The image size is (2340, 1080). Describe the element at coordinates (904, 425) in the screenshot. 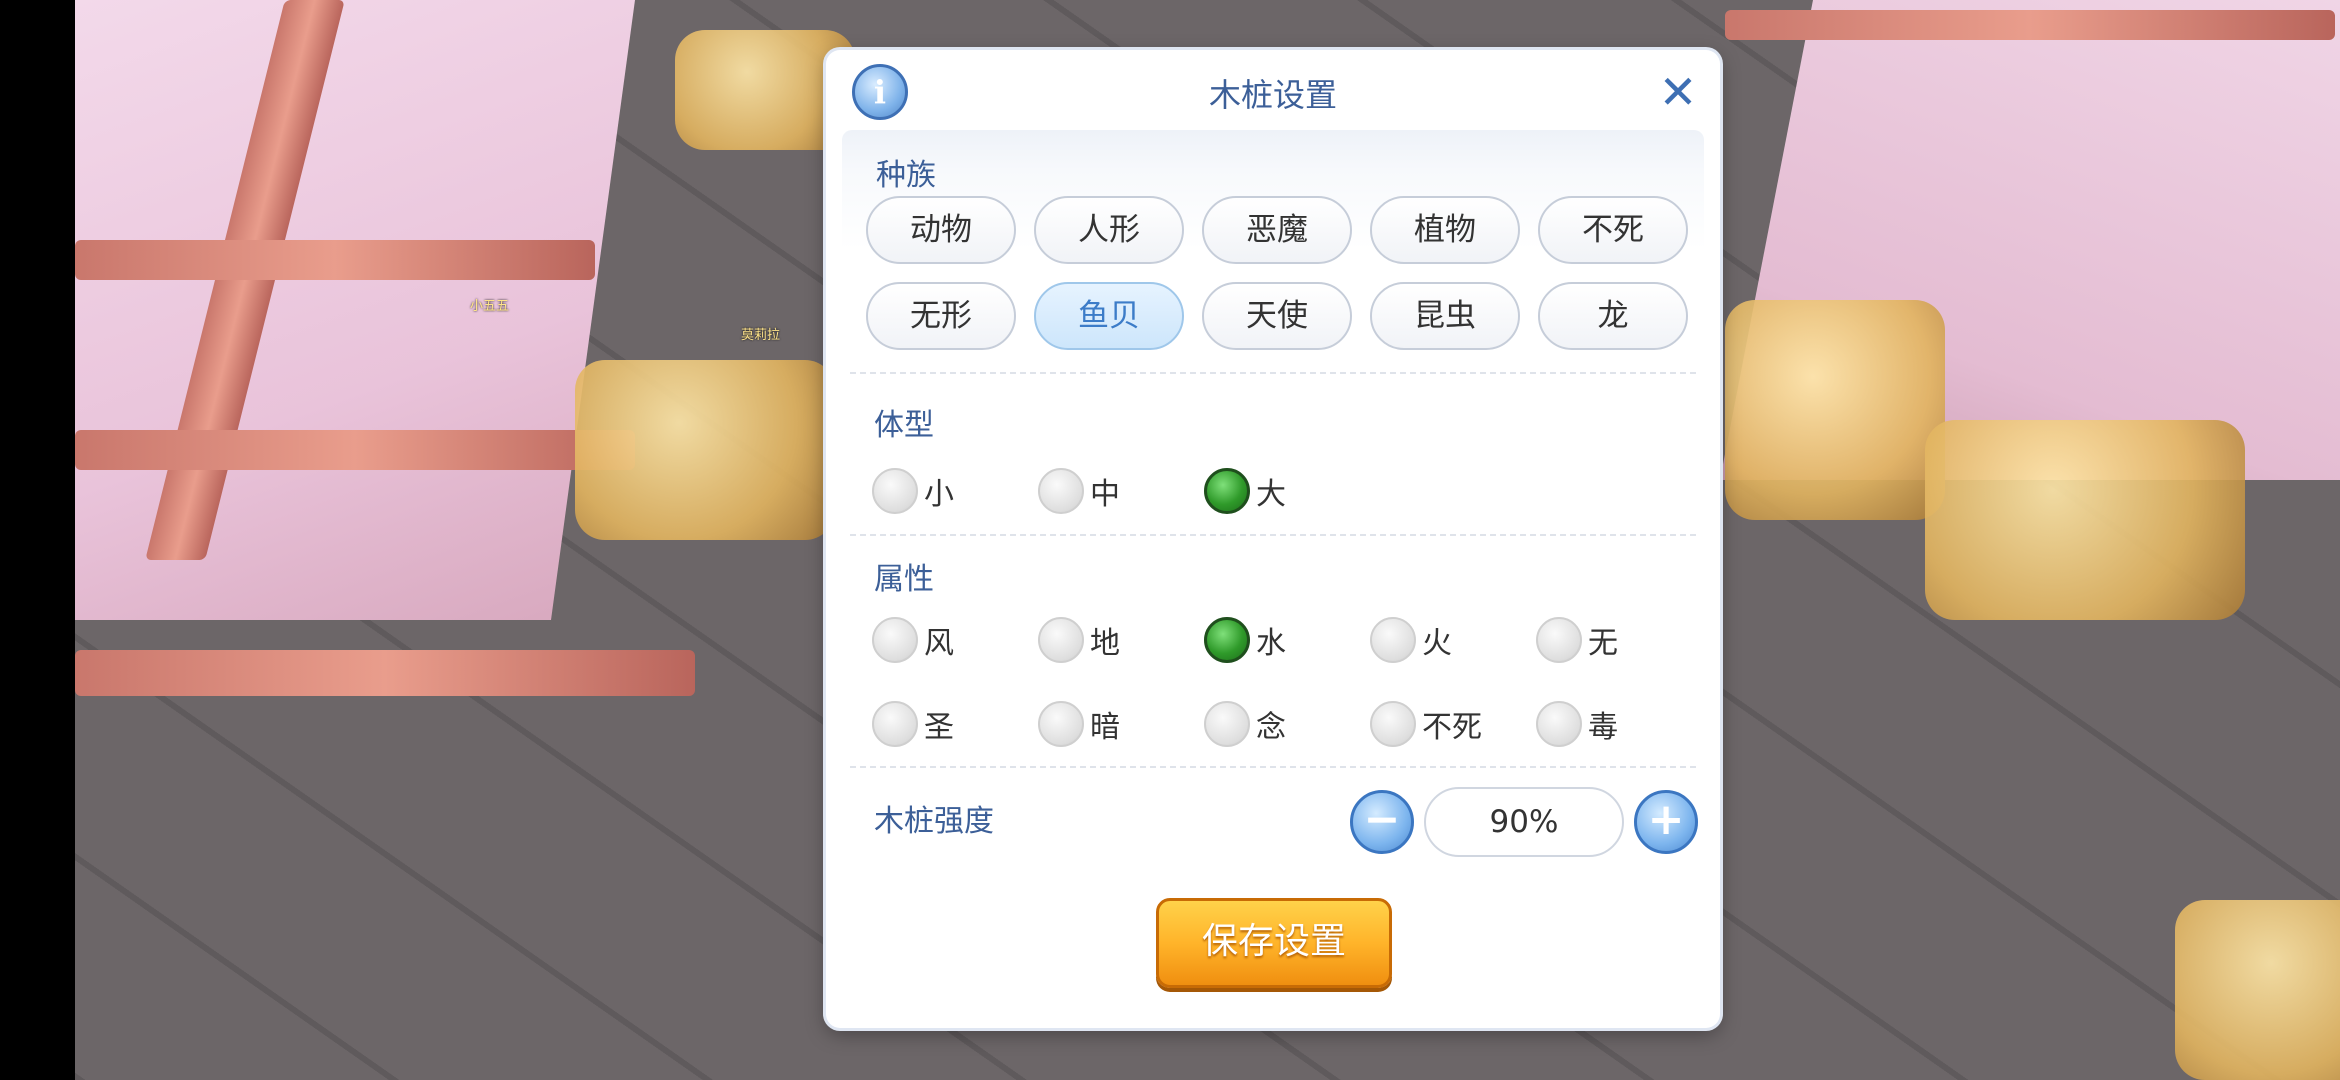

I see `size-label: 体型` at that location.